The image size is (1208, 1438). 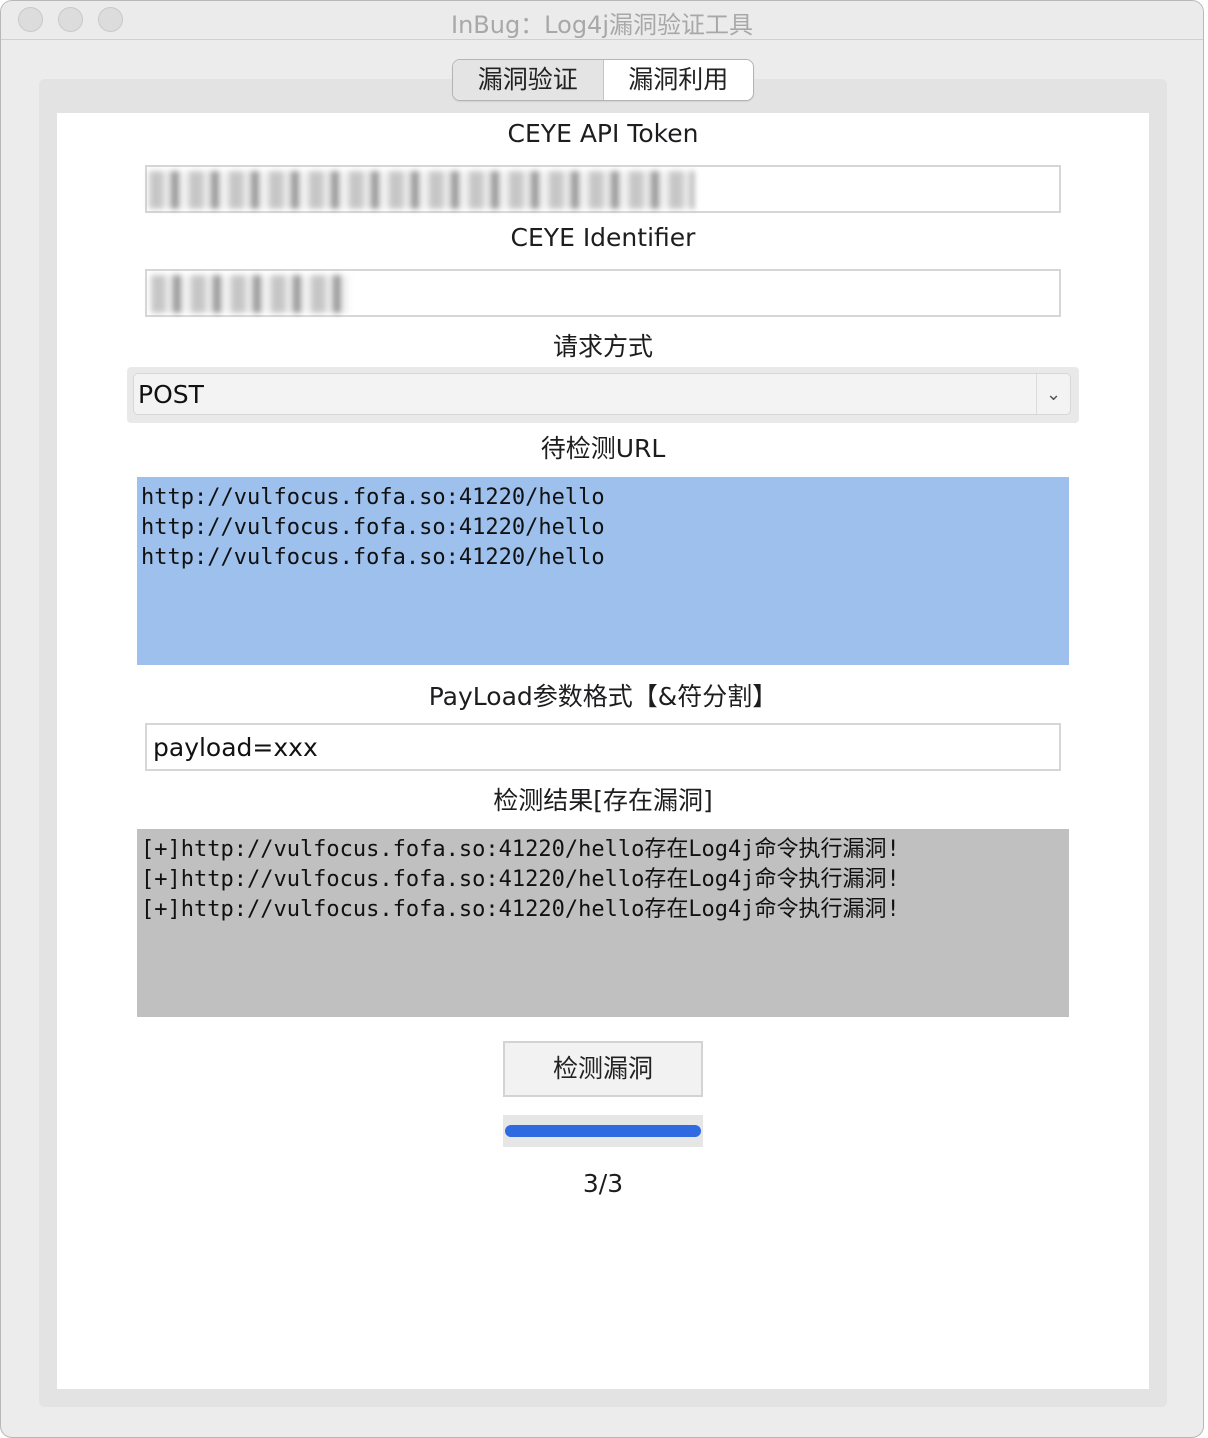 What do you see at coordinates (603, 1183) in the screenshot?
I see `progress-counter: 3/3` at bounding box center [603, 1183].